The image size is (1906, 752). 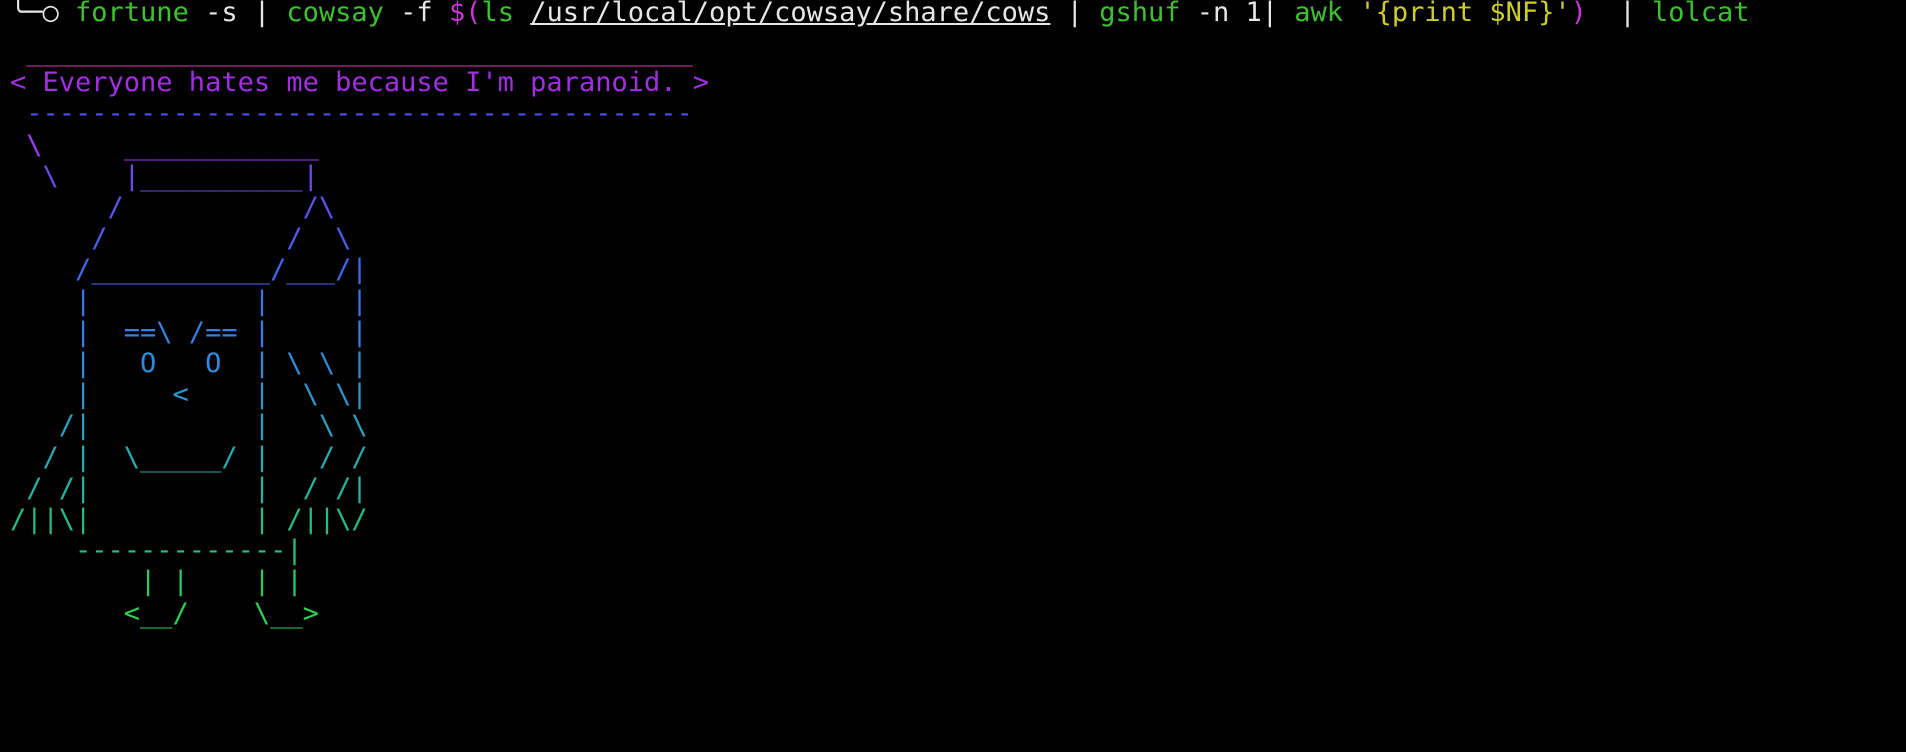 I want to click on command-token: ls, so click(x=506, y=14).